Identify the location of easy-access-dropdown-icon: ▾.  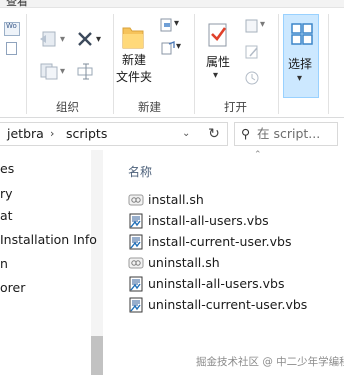
(178, 46).